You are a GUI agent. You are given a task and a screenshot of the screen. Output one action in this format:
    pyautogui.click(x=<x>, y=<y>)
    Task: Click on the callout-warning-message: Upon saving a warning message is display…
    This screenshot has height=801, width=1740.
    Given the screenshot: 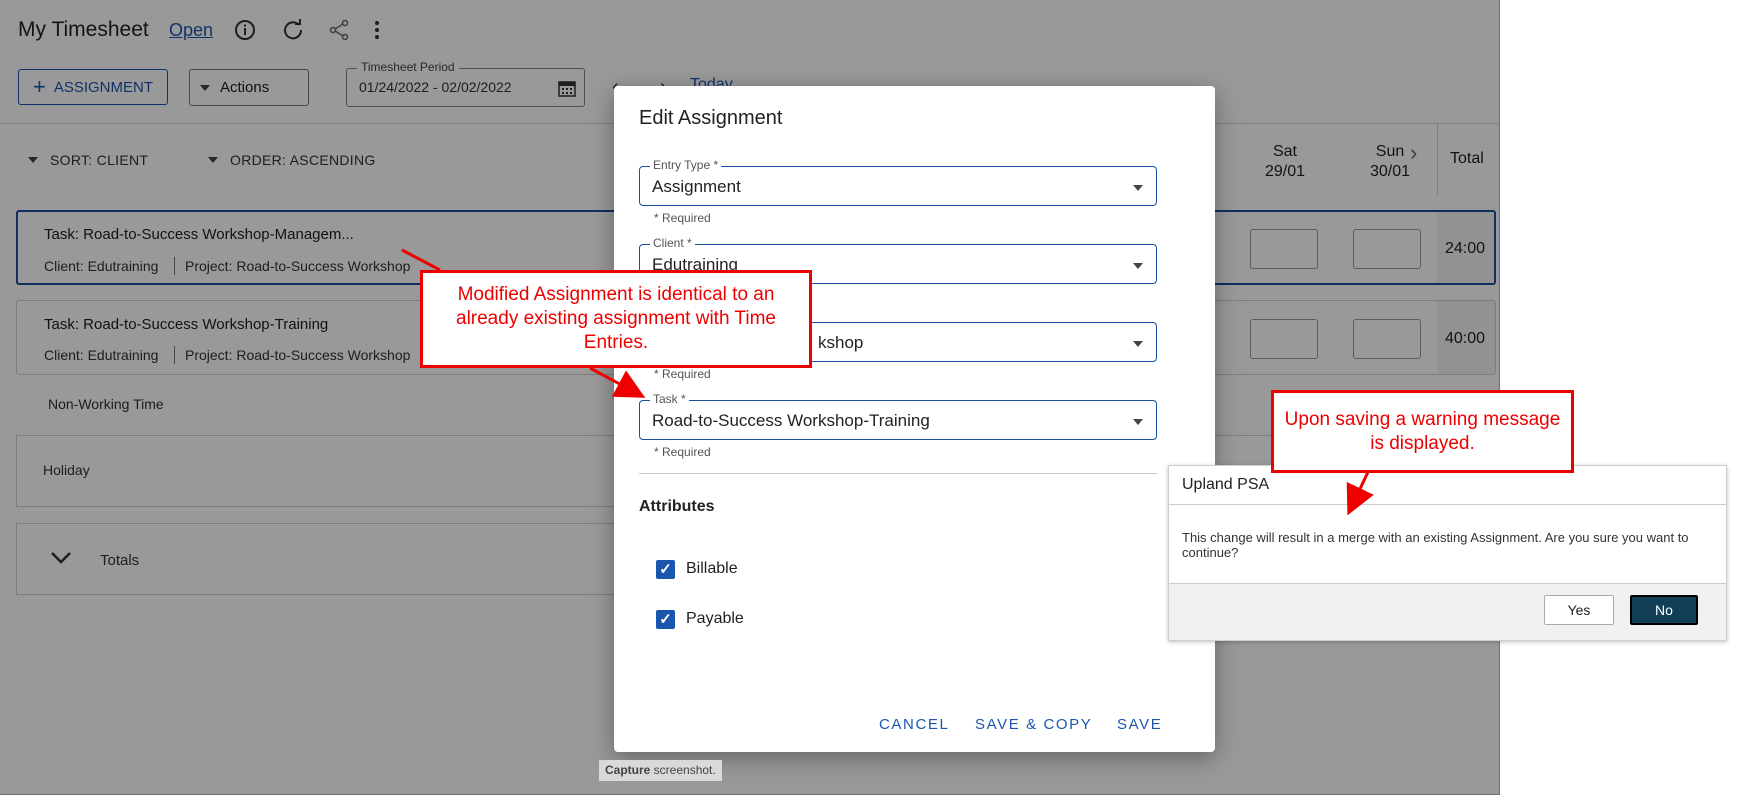 What is the action you would take?
    pyautogui.click(x=1422, y=431)
    